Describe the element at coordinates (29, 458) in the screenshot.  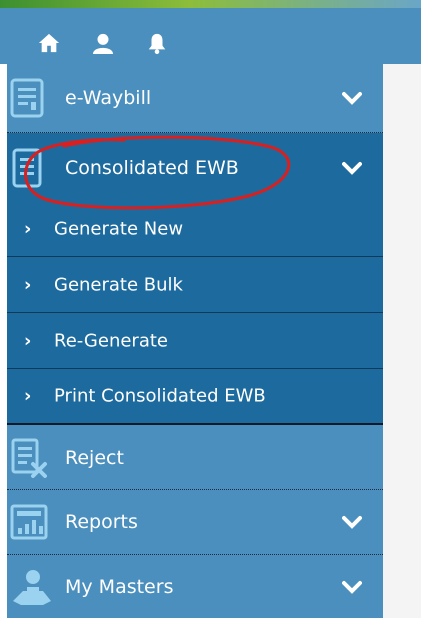
I see `reject-document-icon` at that location.